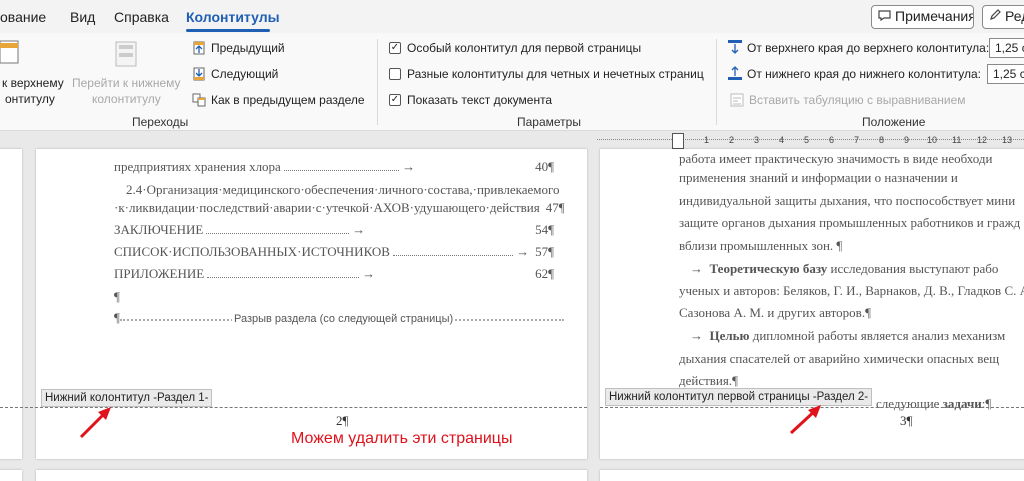 Image resolution: width=1024 pixels, height=481 pixels. I want to click on link-to-previous-button: Как в предыдущем разделе, so click(288, 100).